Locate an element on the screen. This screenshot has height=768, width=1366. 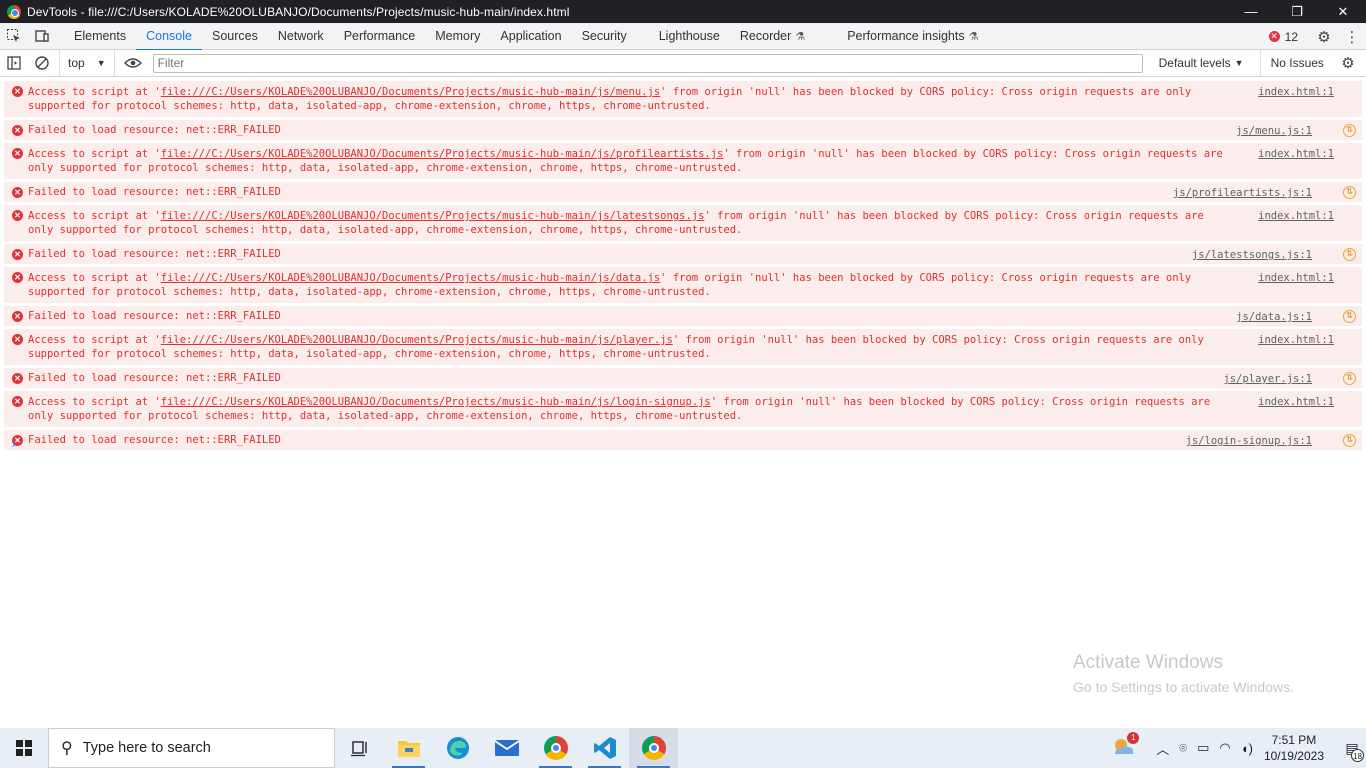
file-explorer-button is located at coordinates (408, 748).